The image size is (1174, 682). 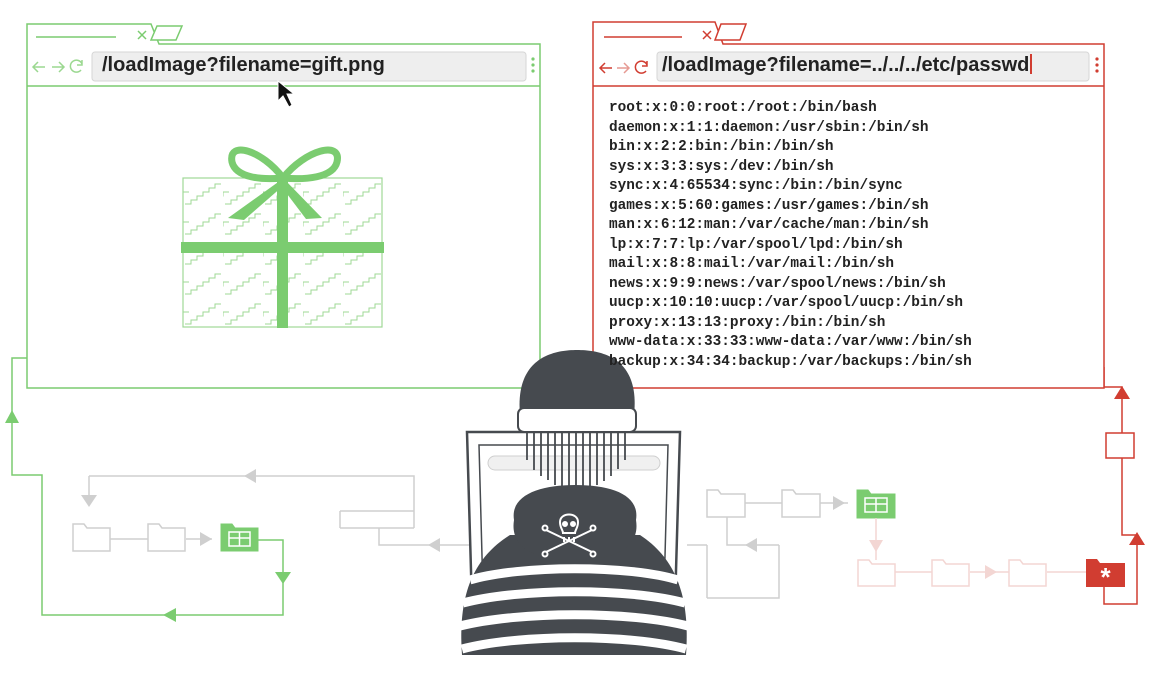 What do you see at coordinates (721, 166) in the screenshot?
I see `passwd-line: sys:x:3:3:sys:/dev:/bin/sh` at bounding box center [721, 166].